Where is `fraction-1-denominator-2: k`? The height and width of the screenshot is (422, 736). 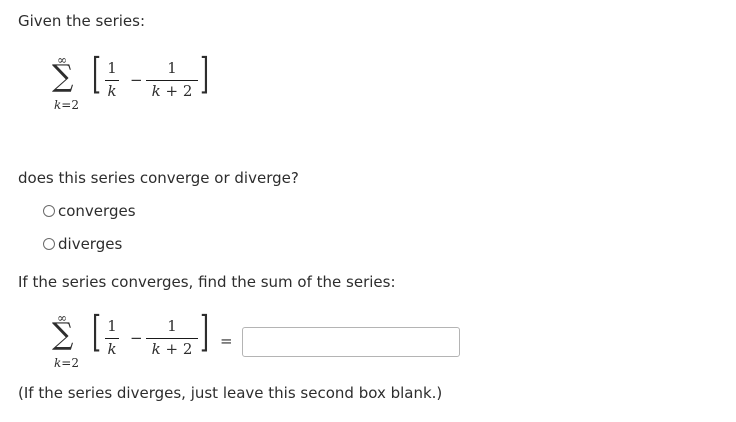 fraction-1-denominator-2: k is located at coordinates (112, 349).